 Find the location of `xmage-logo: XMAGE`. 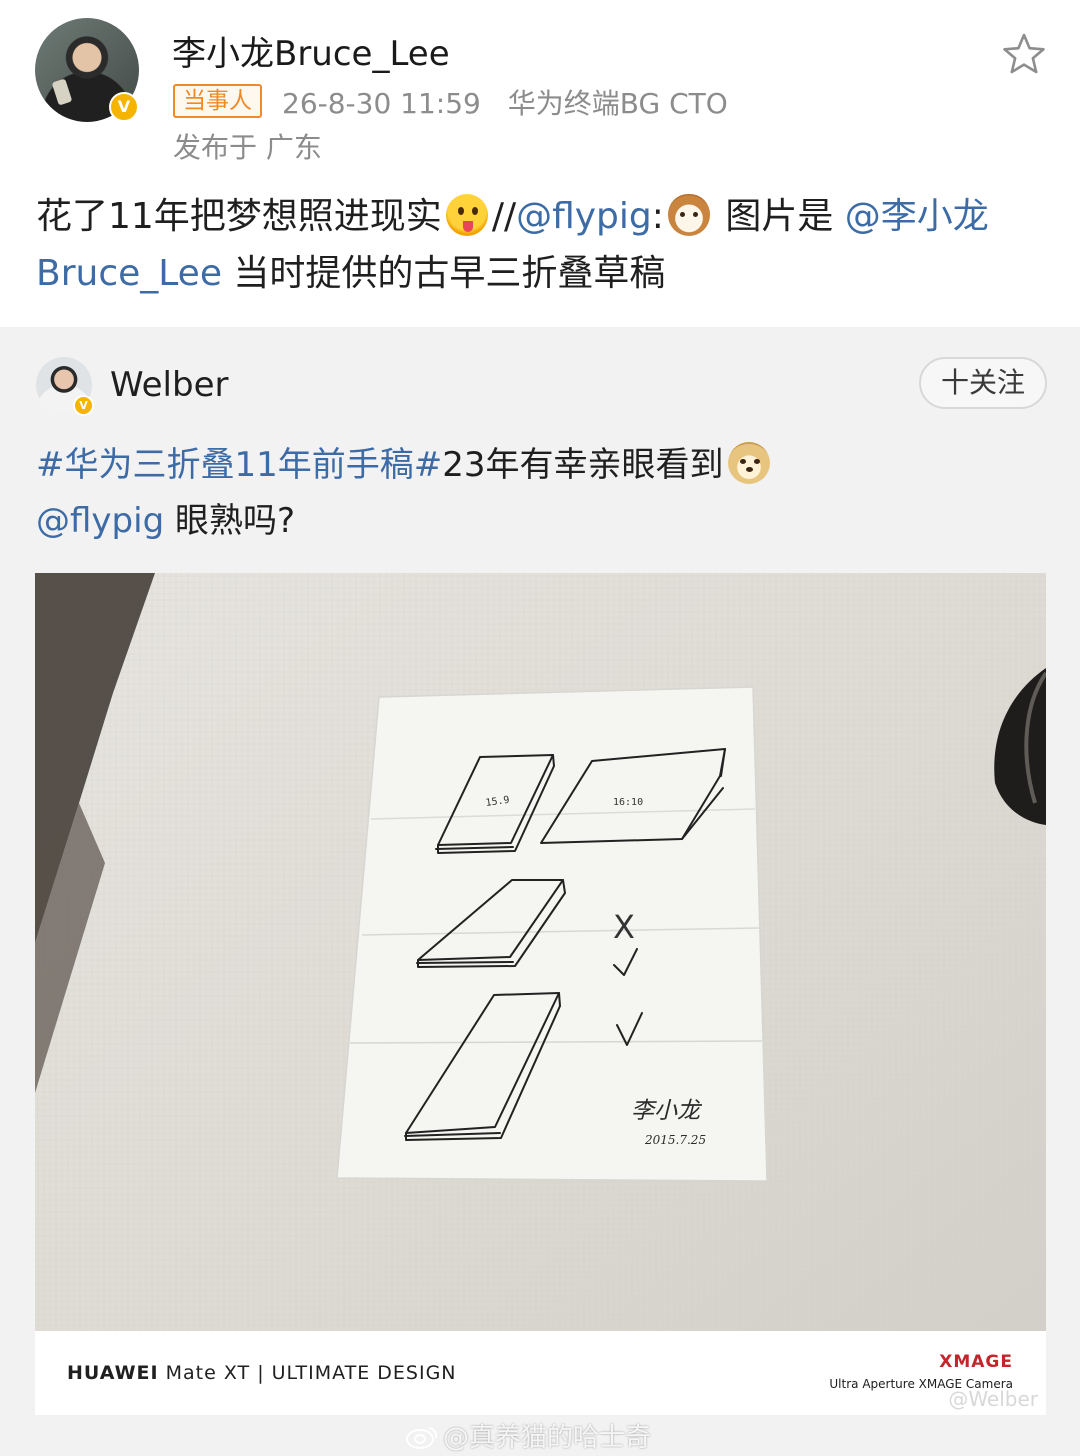

xmage-logo: XMAGE is located at coordinates (976, 1362).